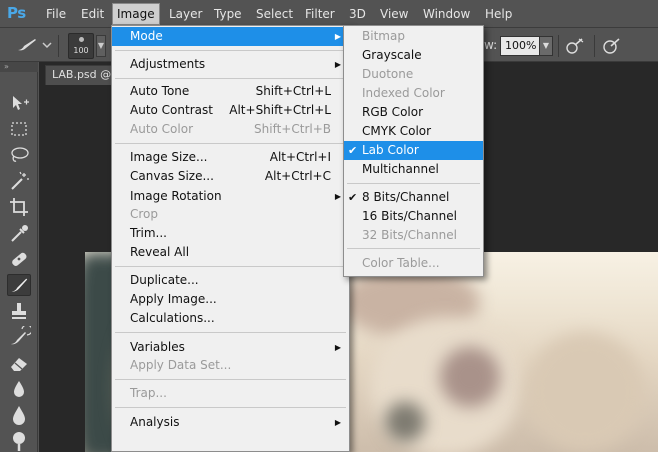 The image size is (658, 452). I want to click on history-brush-icon, so click(19, 337).